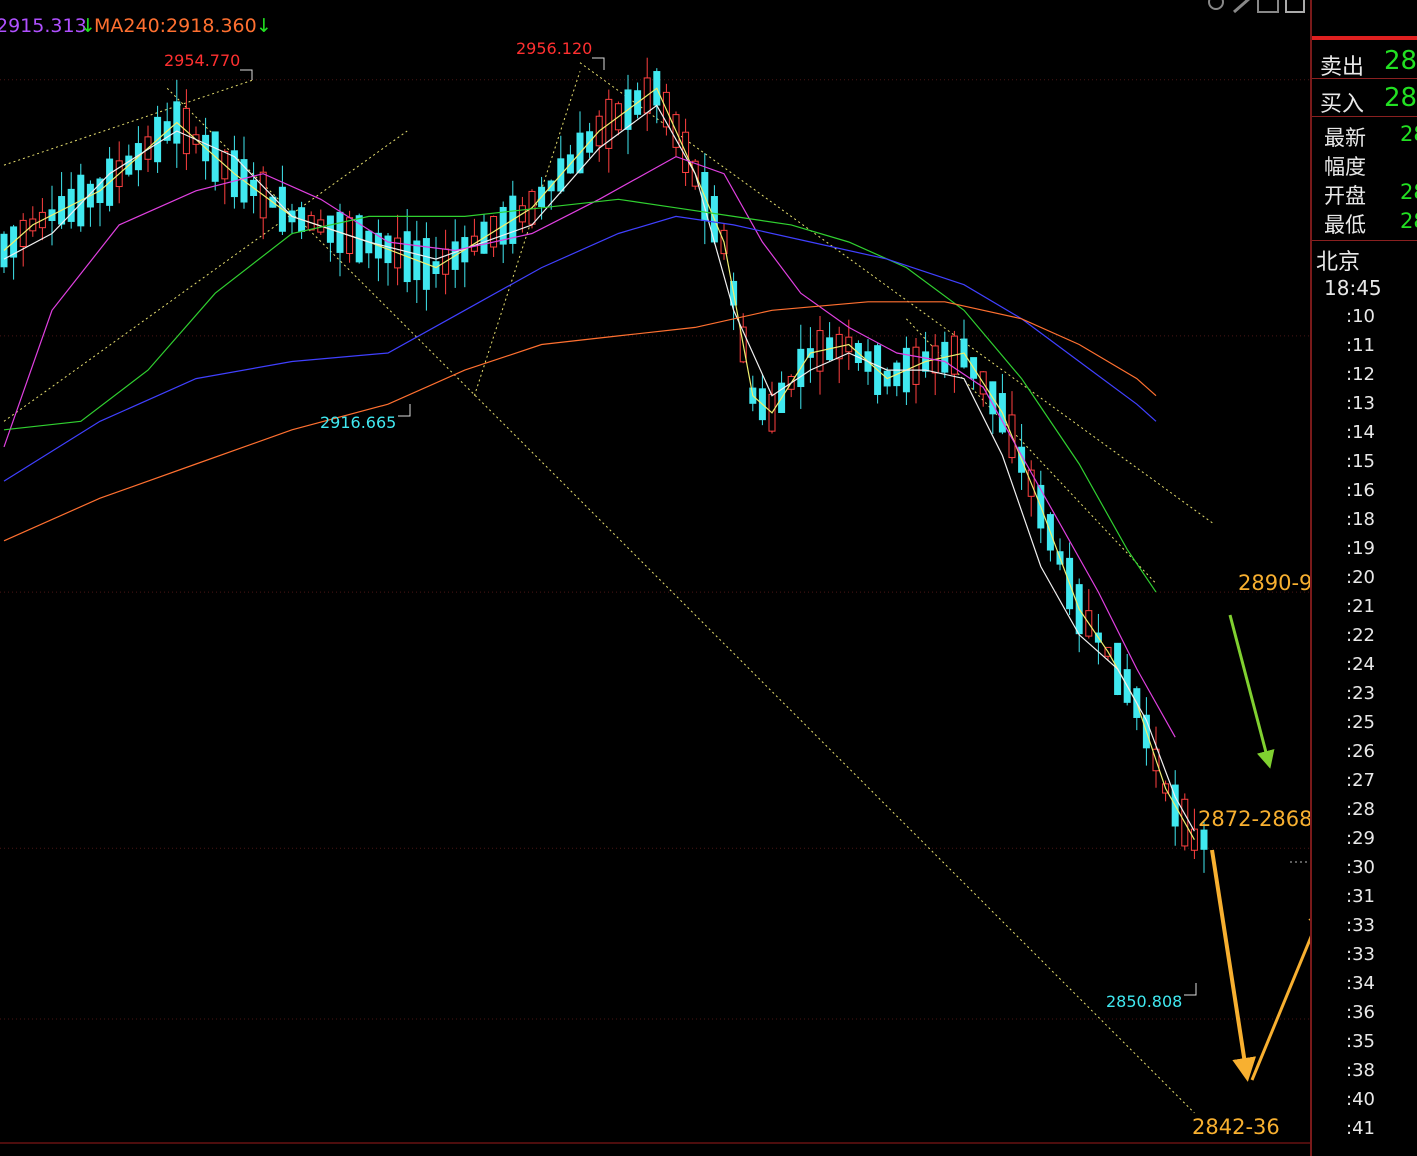  What do you see at coordinates (1360, 809) in the screenshot?
I see `time-tick: :28` at bounding box center [1360, 809].